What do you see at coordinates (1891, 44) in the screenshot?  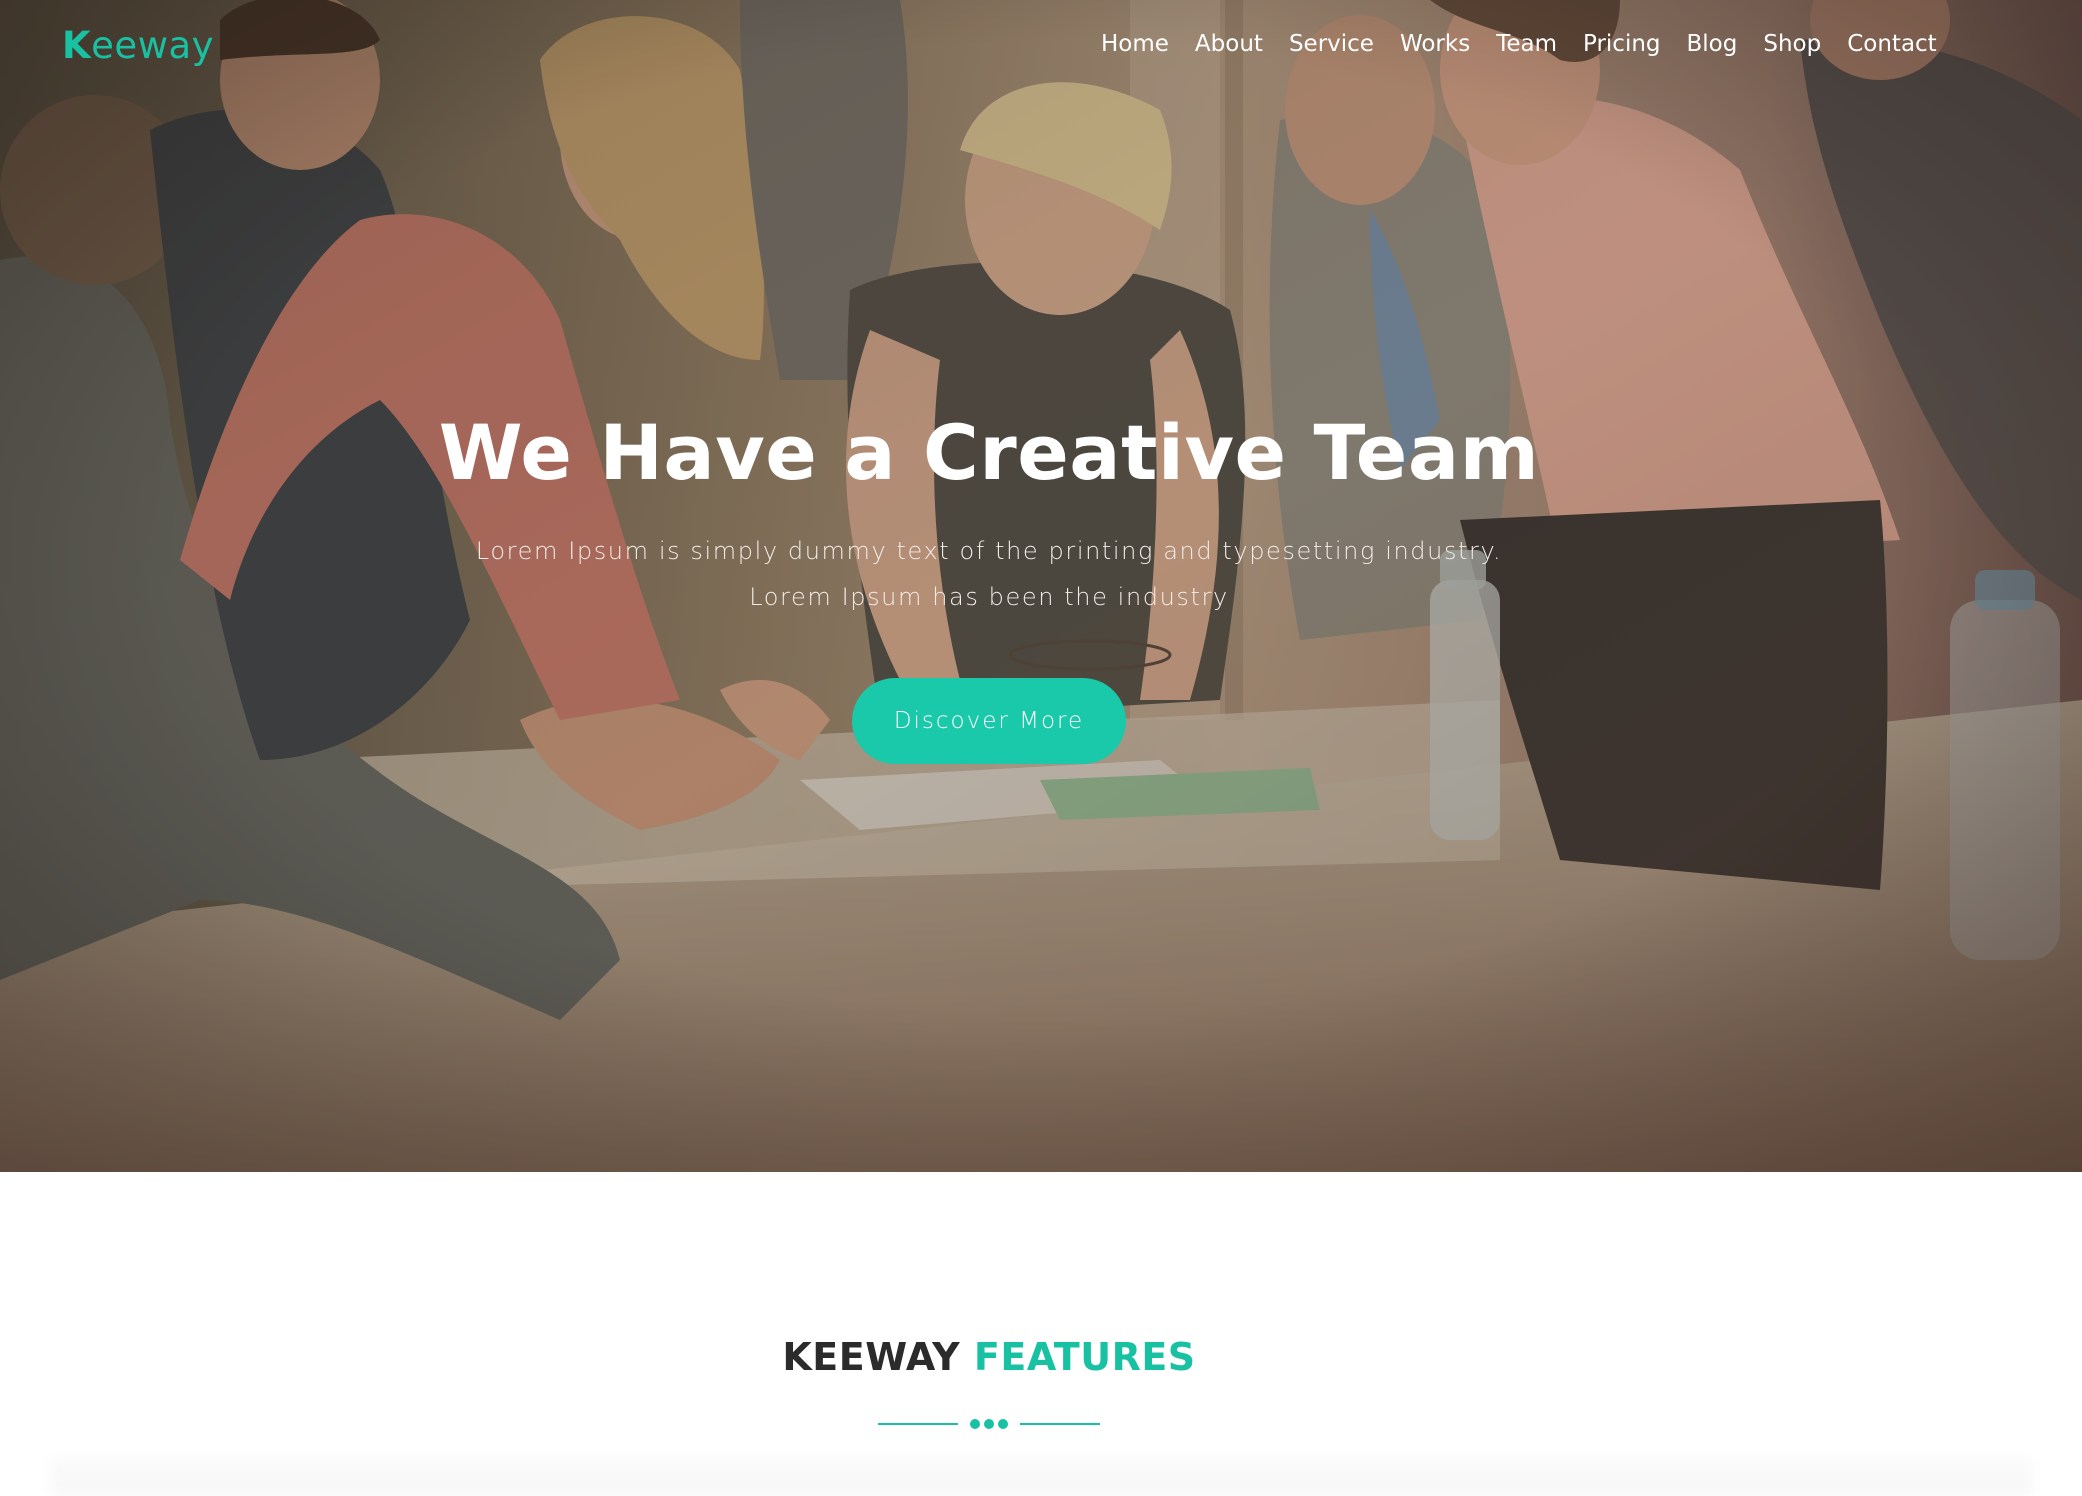 I see `nav-item-contact: Contact` at bounding box center [1891, 44].